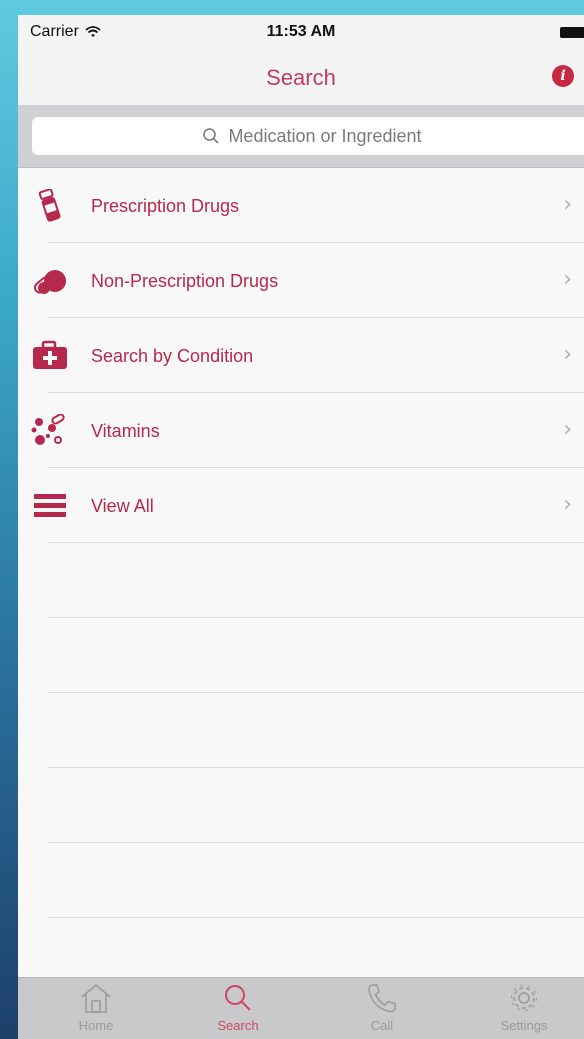  What do you see at coordinates (122, 506) in the screenshot?
I see `list-item-label: View All` at bounding box center [122, 506].